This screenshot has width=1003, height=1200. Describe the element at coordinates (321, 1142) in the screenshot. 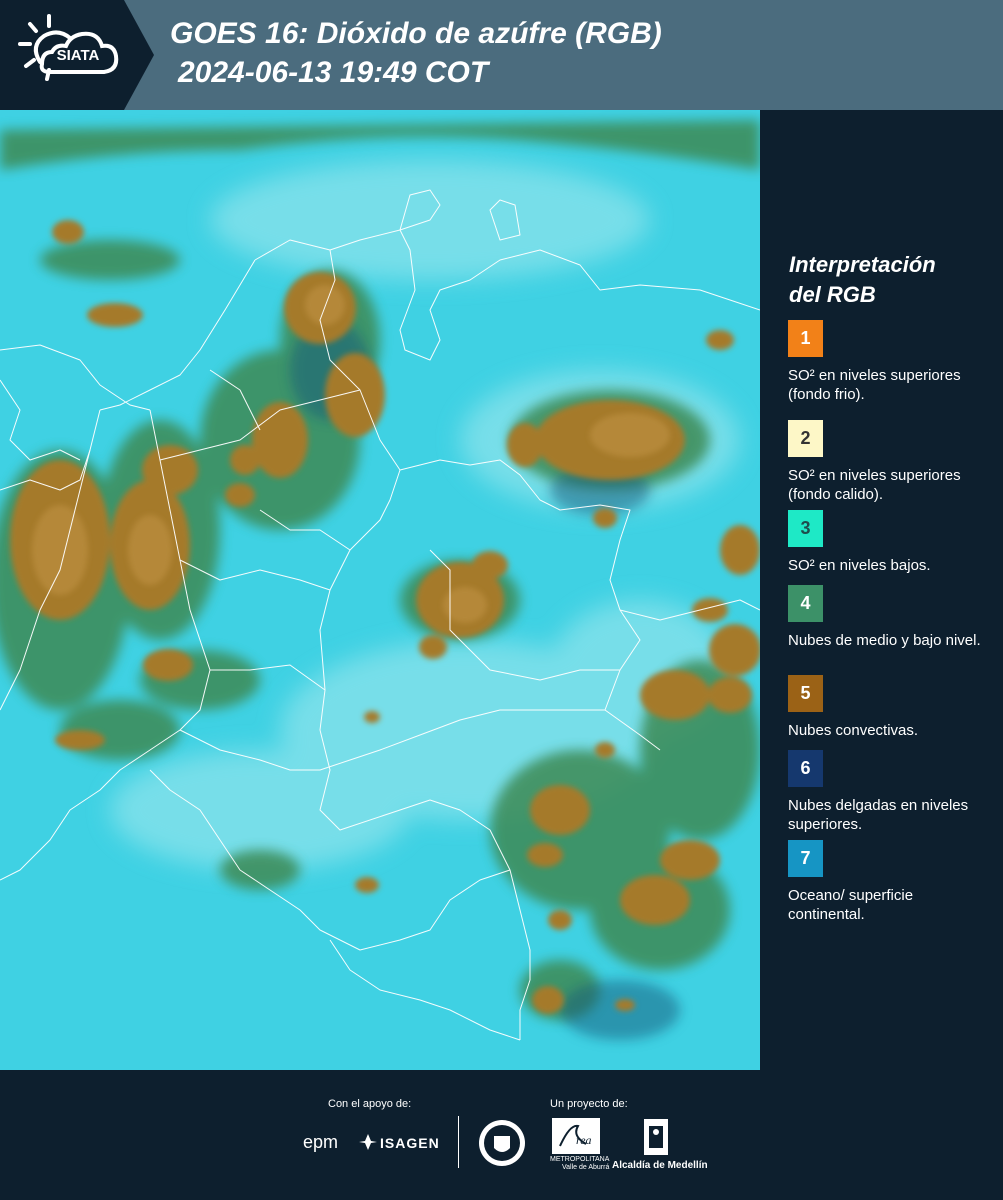

I see `epm-logo: epm` at that location.